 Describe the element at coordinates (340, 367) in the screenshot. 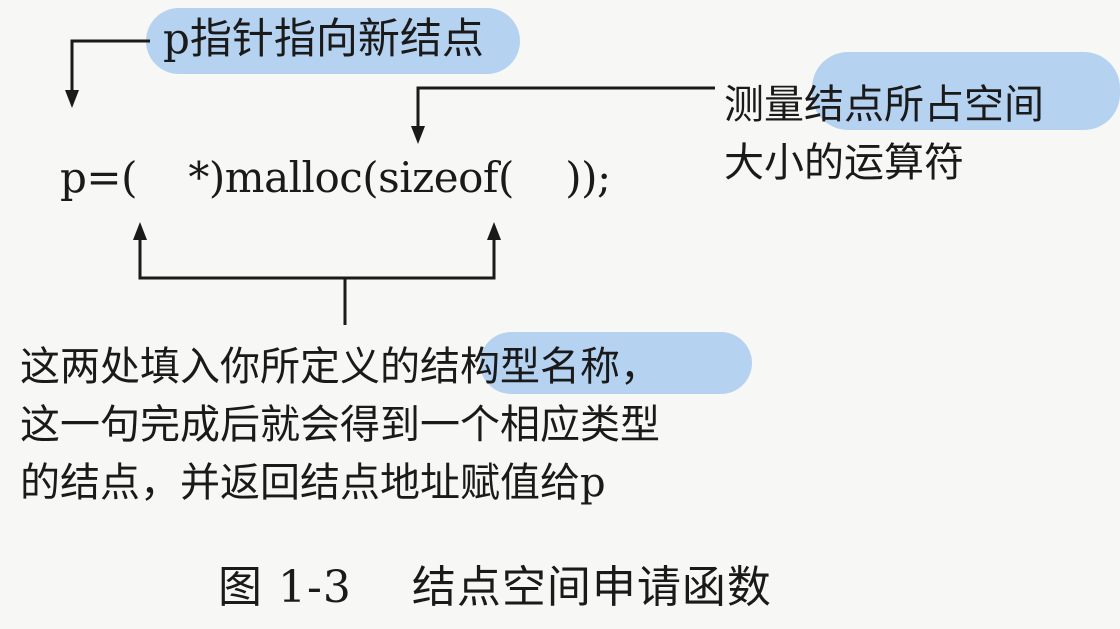

I see `type-annotation-line-1: 这两处填入你所定义的结构型名称，` at that location.